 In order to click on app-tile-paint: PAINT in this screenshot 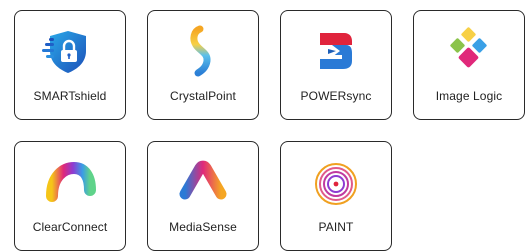, I will do `click(336, 196)`.